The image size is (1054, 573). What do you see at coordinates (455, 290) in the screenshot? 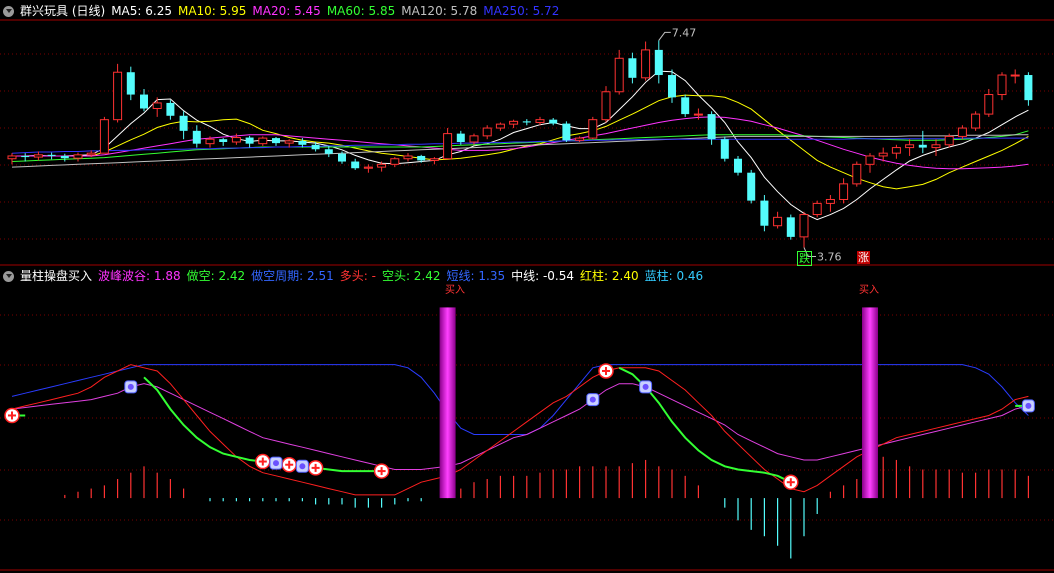
I see `buy-tag-1: 买入` at bounding box center [455, 290].